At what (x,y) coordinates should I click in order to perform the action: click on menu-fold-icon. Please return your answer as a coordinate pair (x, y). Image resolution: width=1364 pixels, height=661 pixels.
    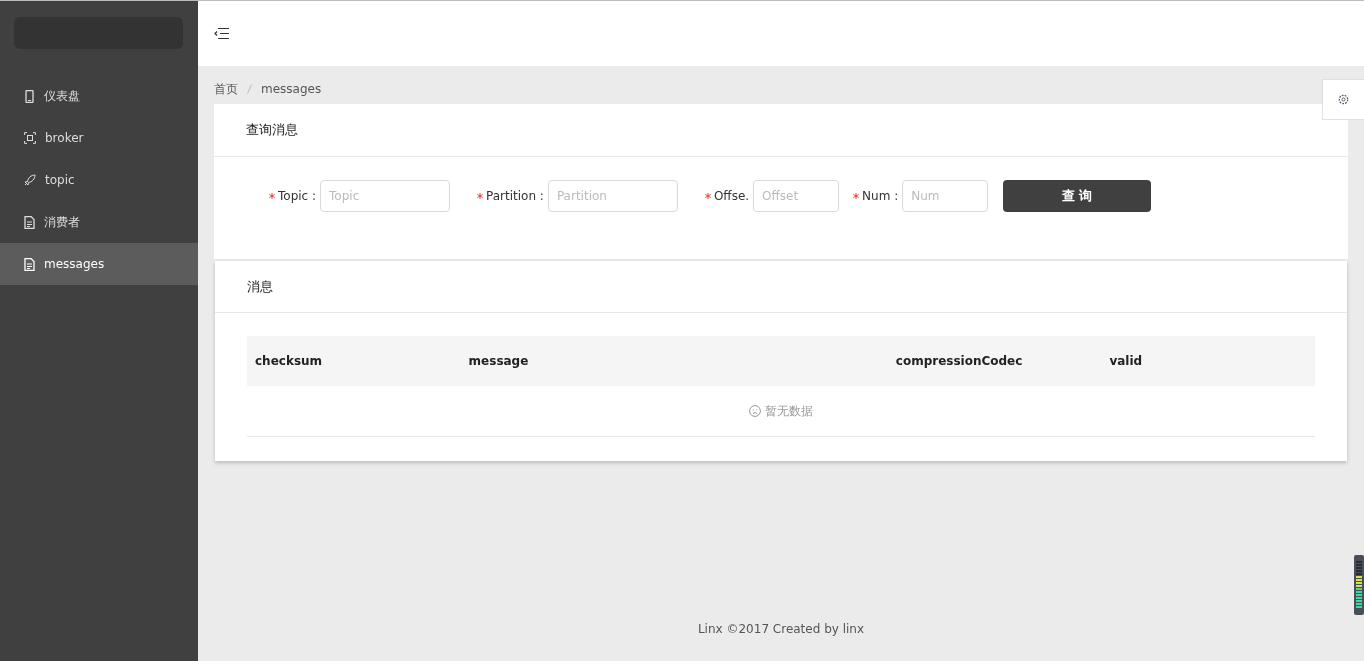
    Looking at the image, I should click on (222, 33).